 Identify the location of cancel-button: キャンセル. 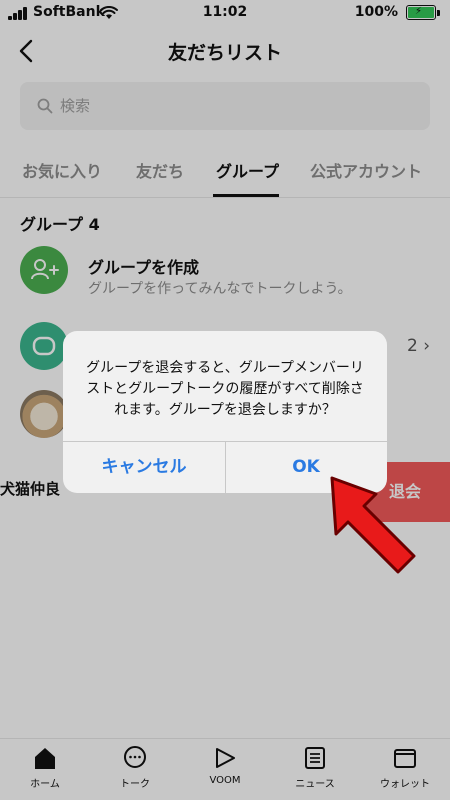
(144, 467).